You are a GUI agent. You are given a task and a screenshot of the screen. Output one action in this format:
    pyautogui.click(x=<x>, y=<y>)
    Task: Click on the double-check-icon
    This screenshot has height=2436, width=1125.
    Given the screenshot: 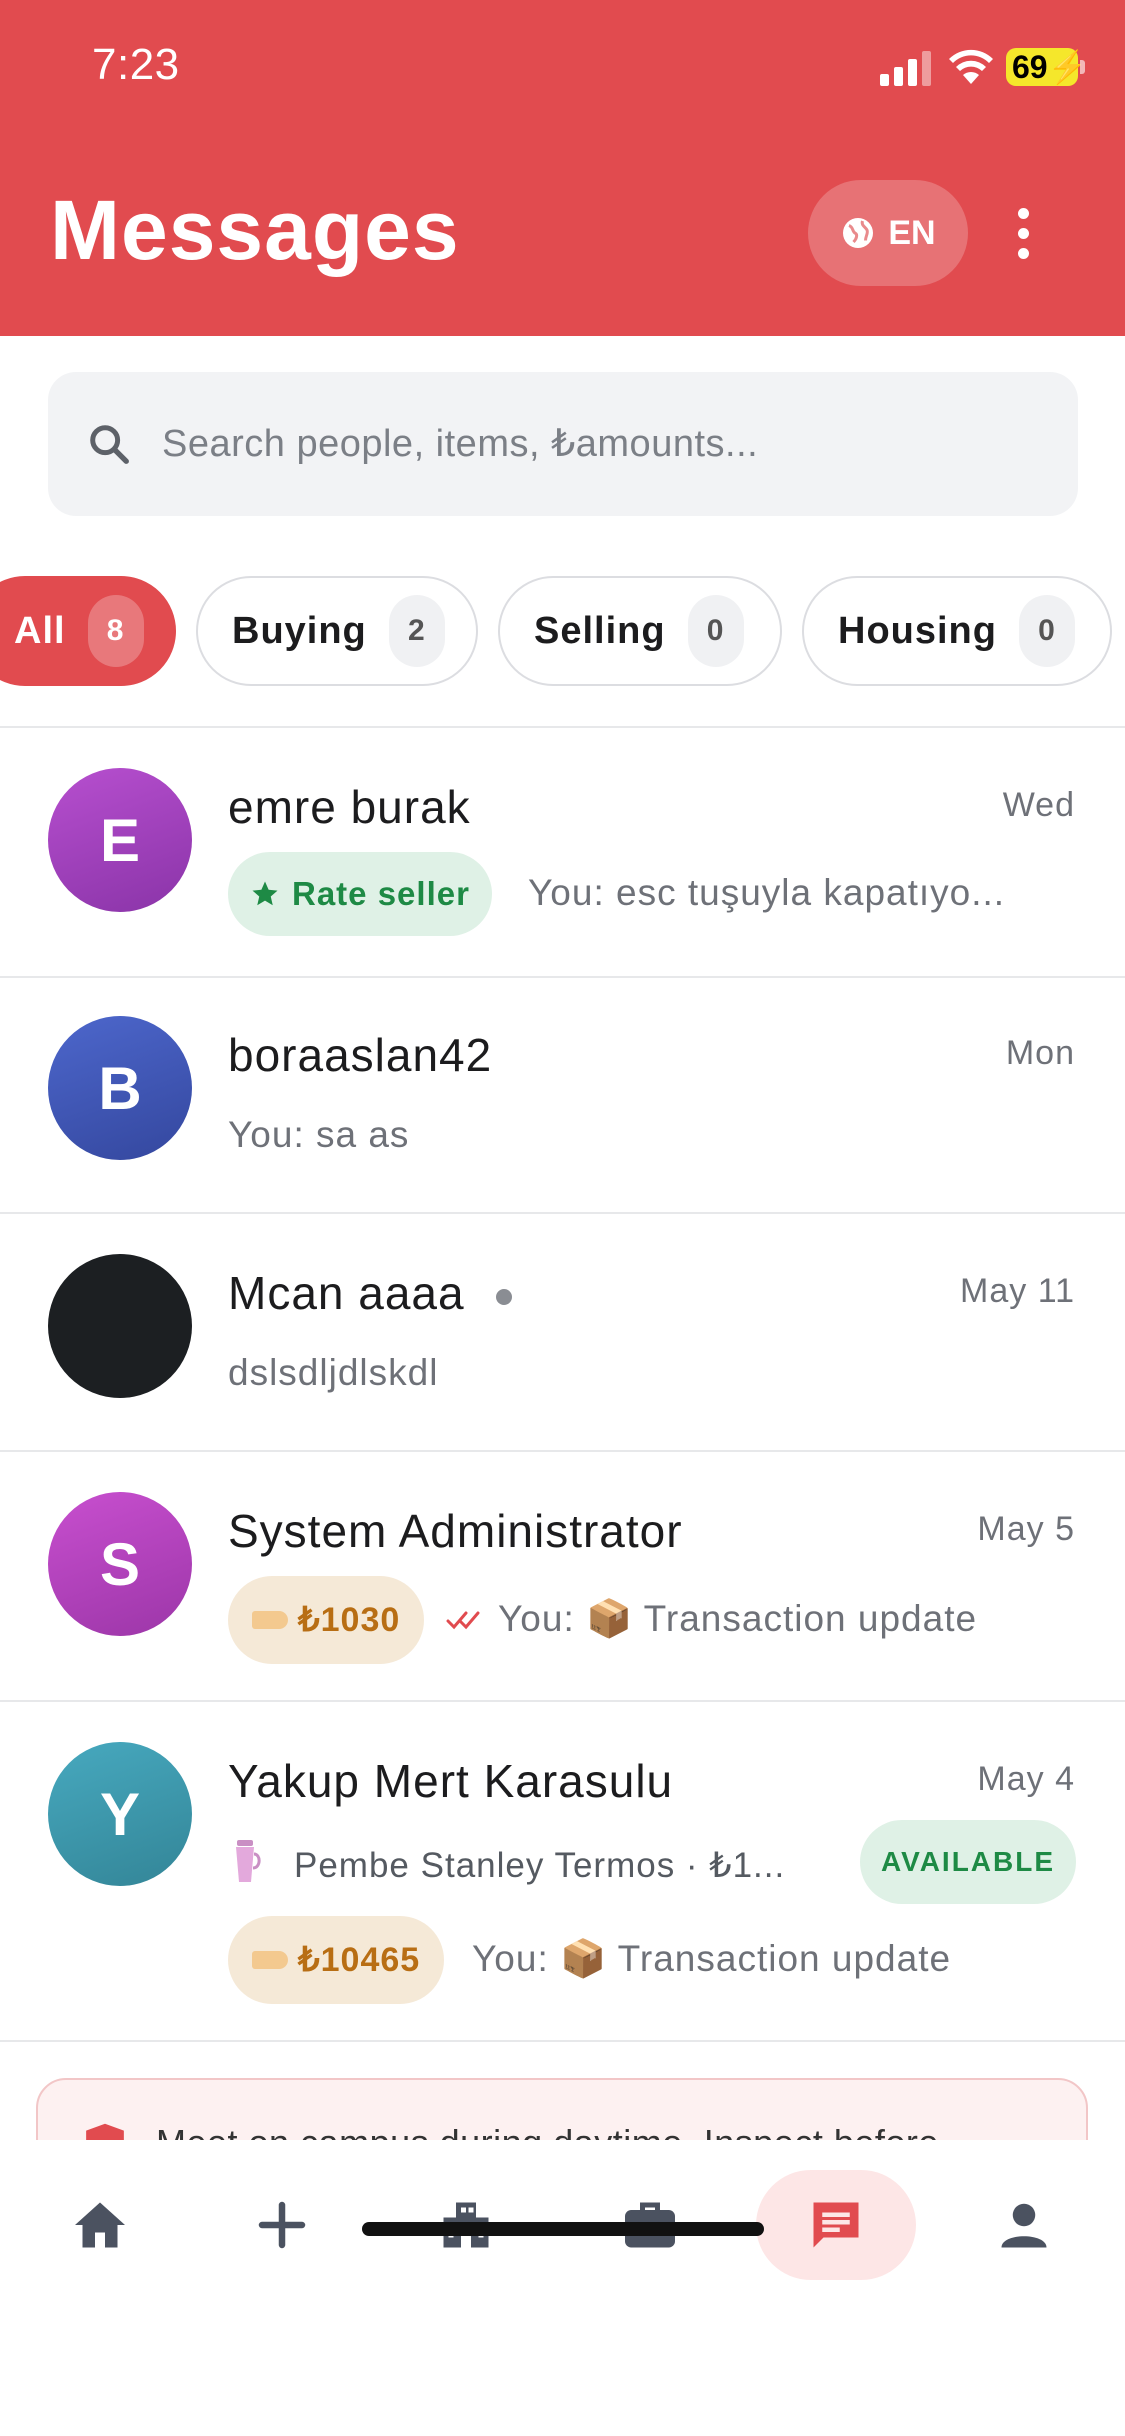 What is the action you would take?
    pyautogui.click(x=463, y=1620)
    